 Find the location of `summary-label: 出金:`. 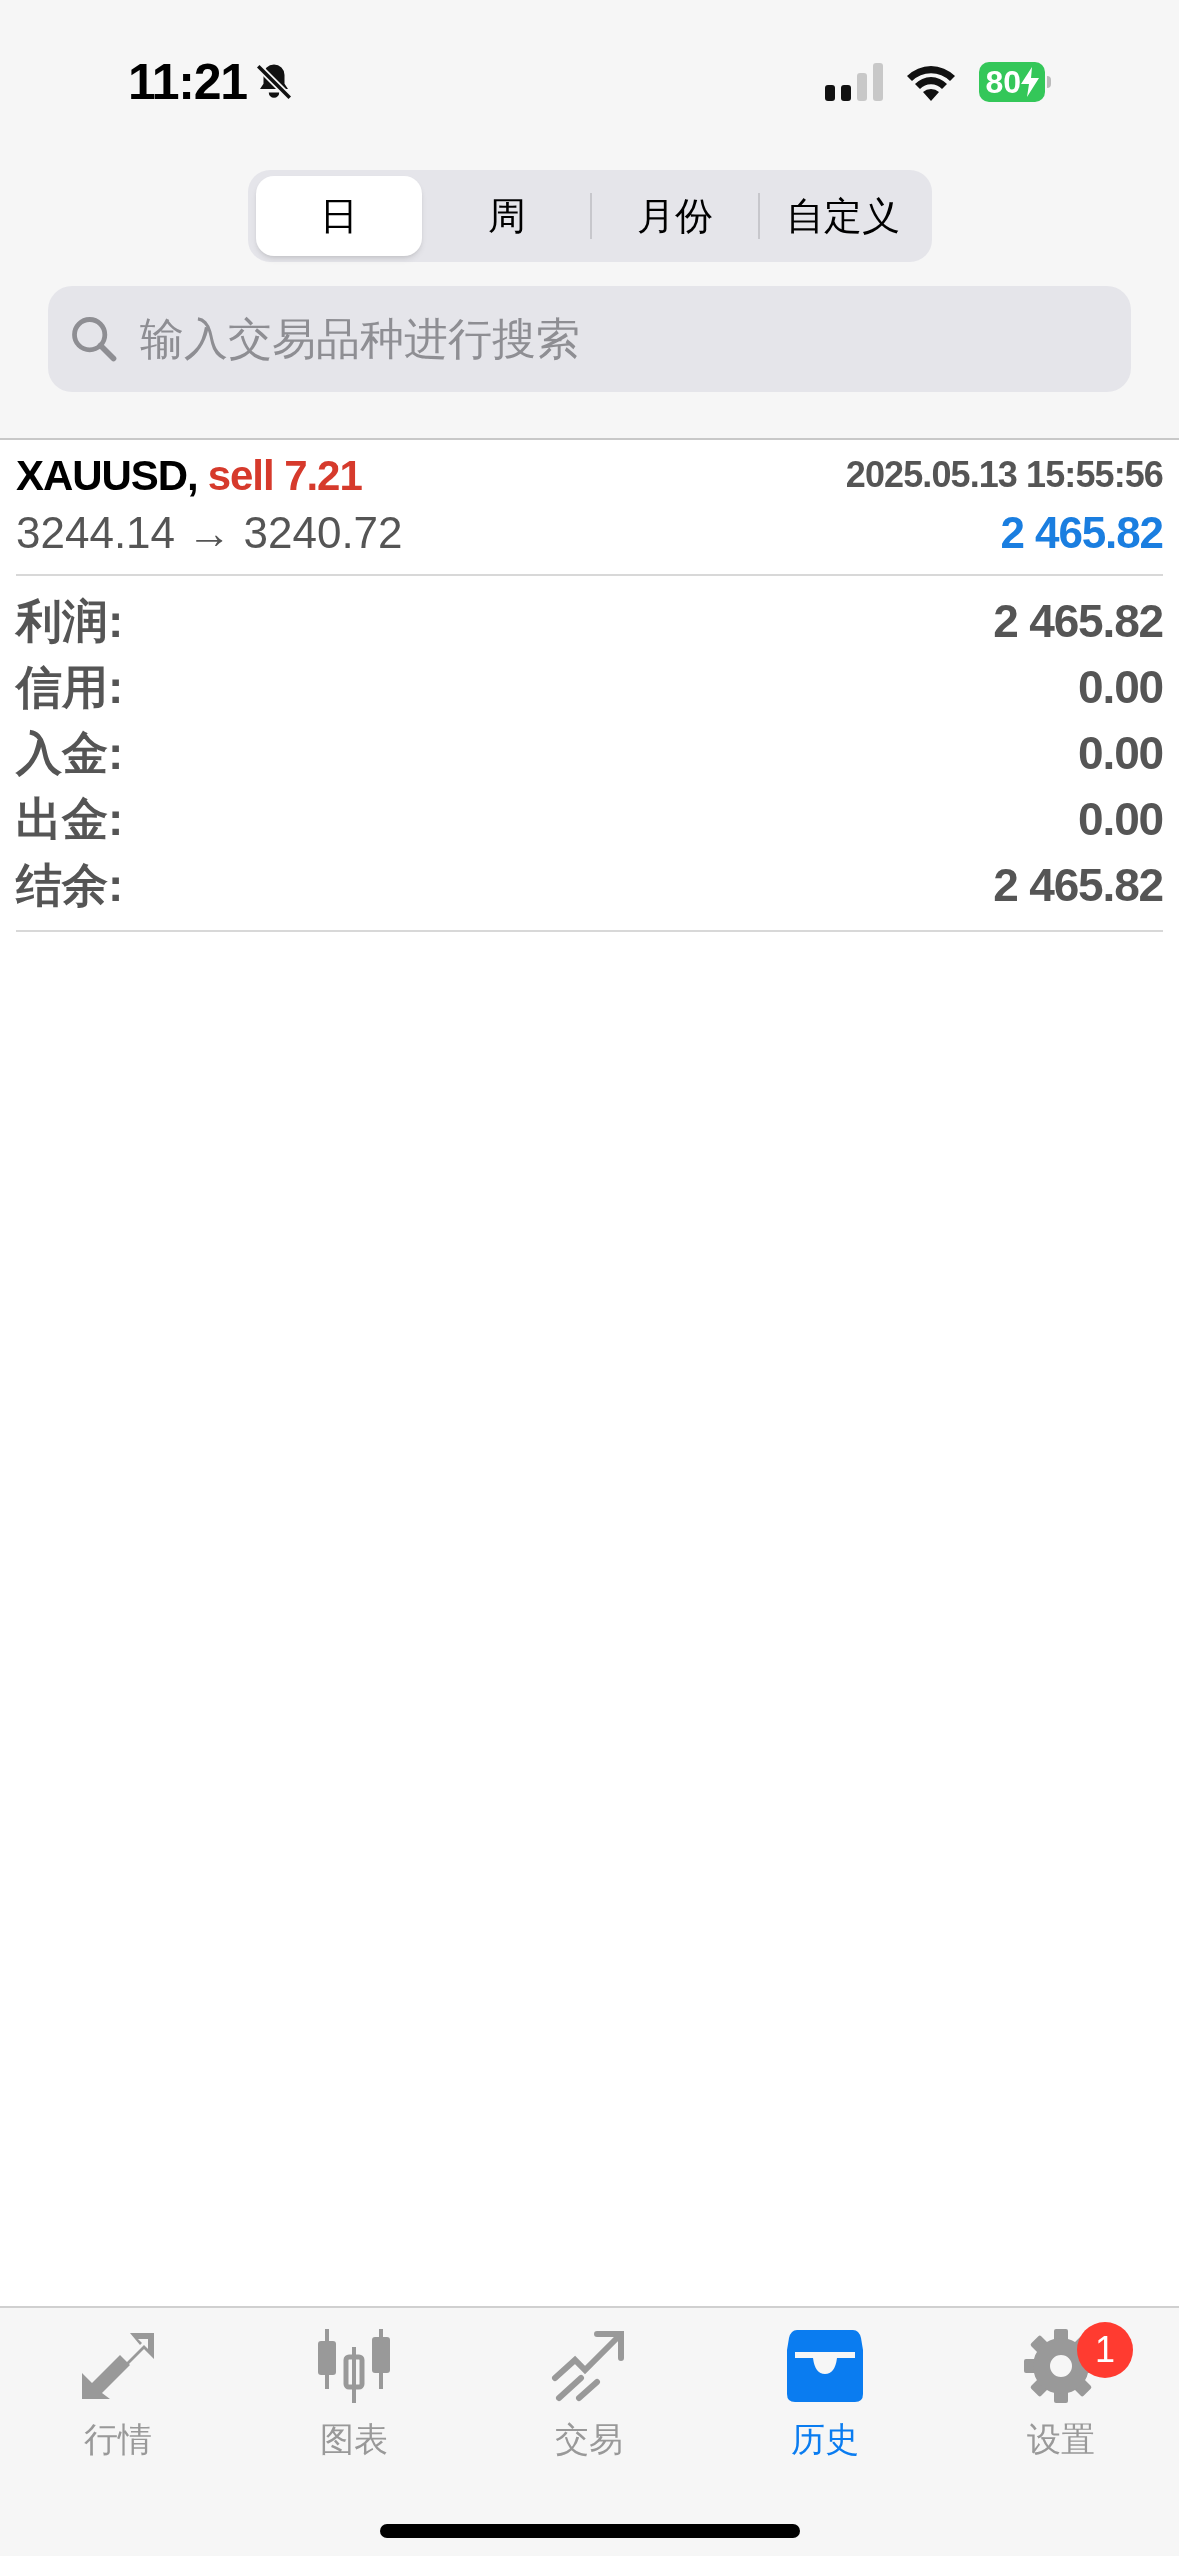

summary-label: 出金: is located at coordinates (70, 819).